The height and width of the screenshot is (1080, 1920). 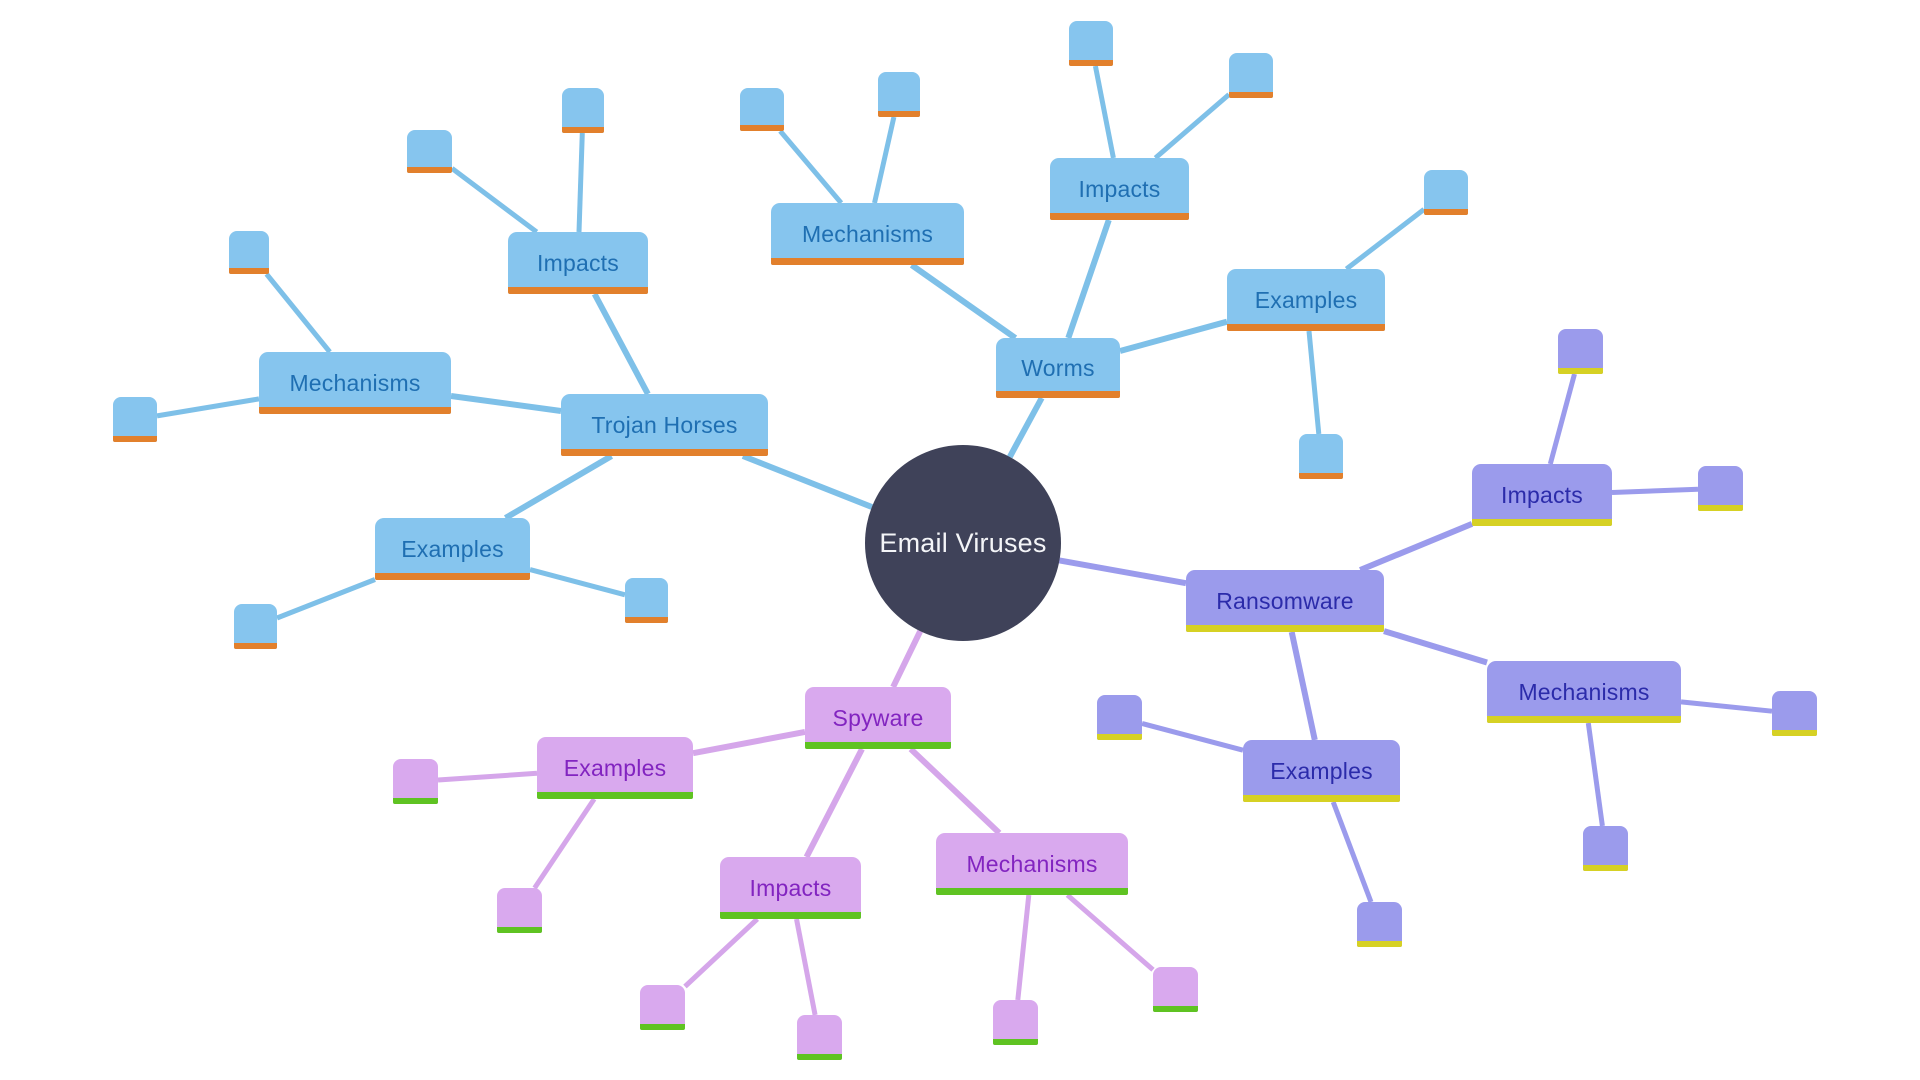 What do you see at coordinates (1321, 456) in the screenshot?
I see `leaf-node-lf-w6` at bounding box center [1321, 456].